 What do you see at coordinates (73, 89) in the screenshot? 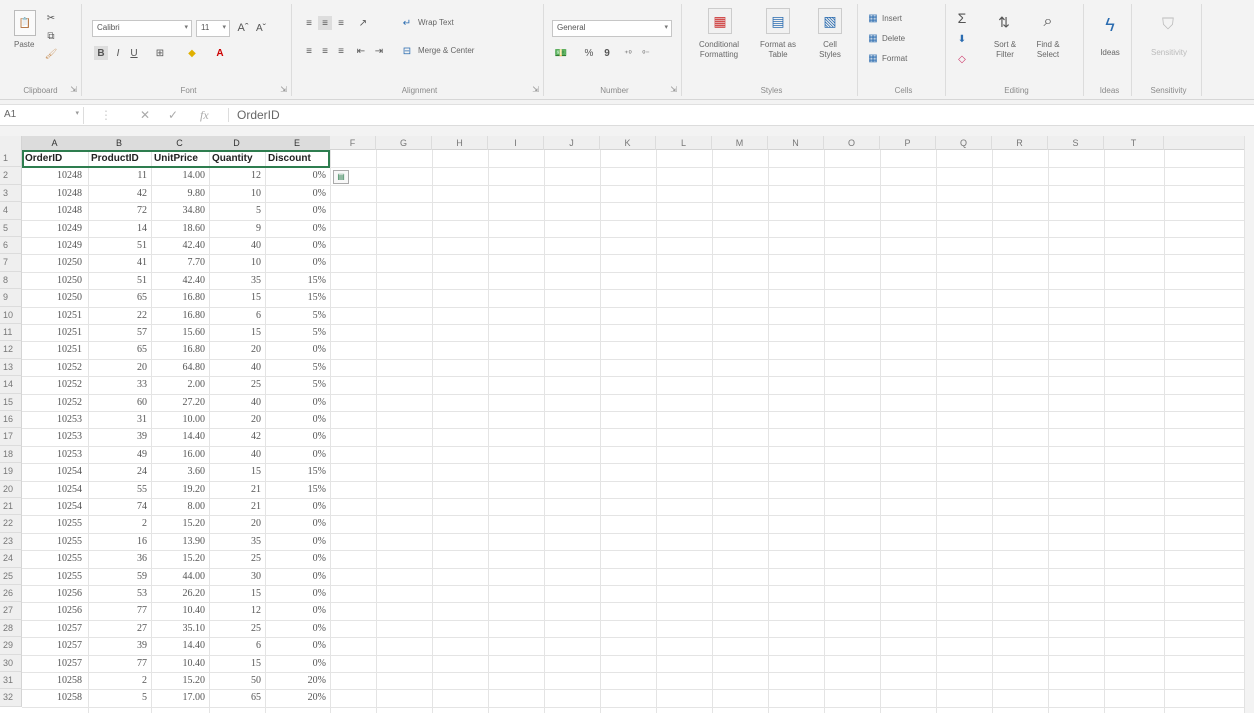
I see `clipboard-launcher-icon: ⇲` at bounding box center [73, 89].